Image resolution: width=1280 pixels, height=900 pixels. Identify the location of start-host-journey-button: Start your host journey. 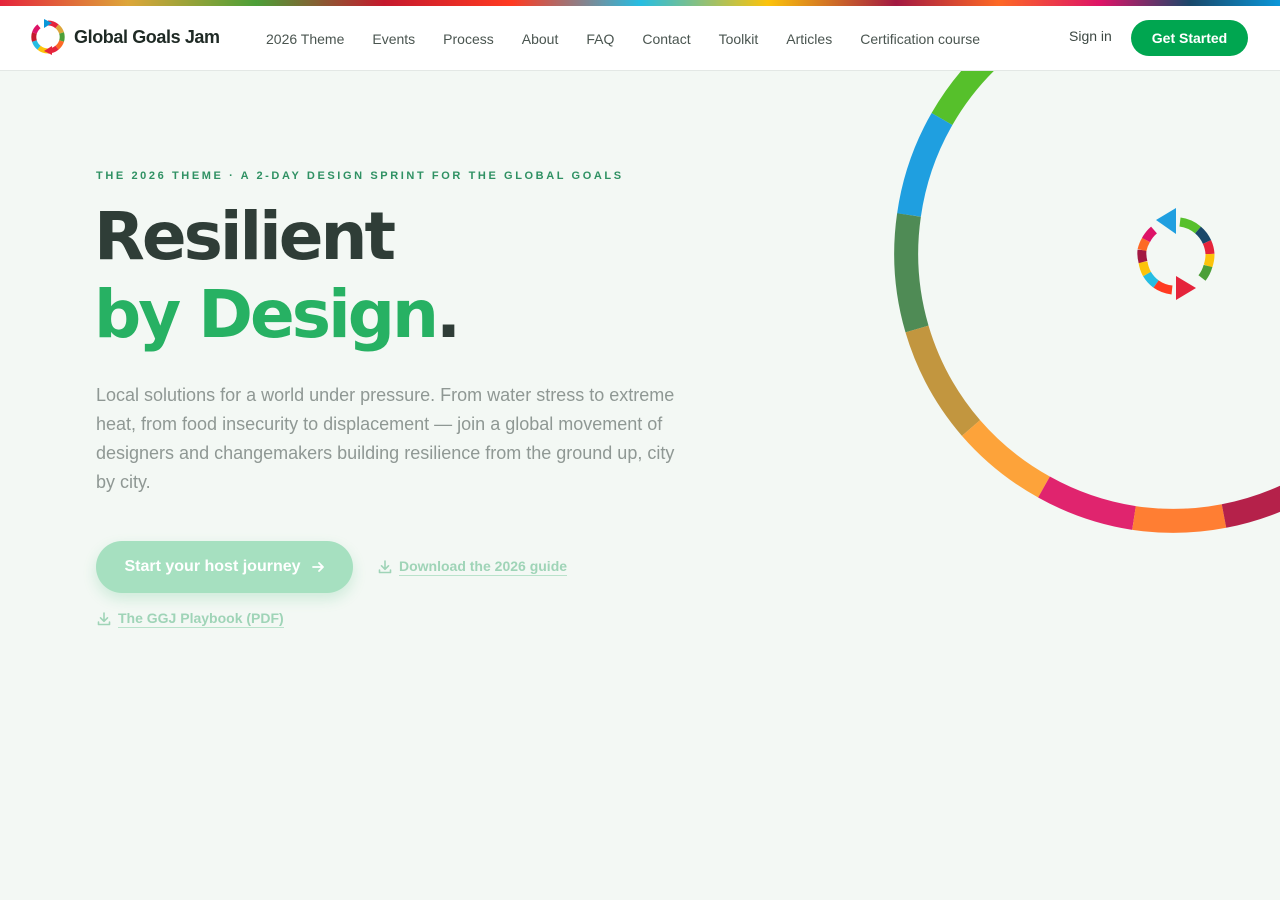
(224, 567).